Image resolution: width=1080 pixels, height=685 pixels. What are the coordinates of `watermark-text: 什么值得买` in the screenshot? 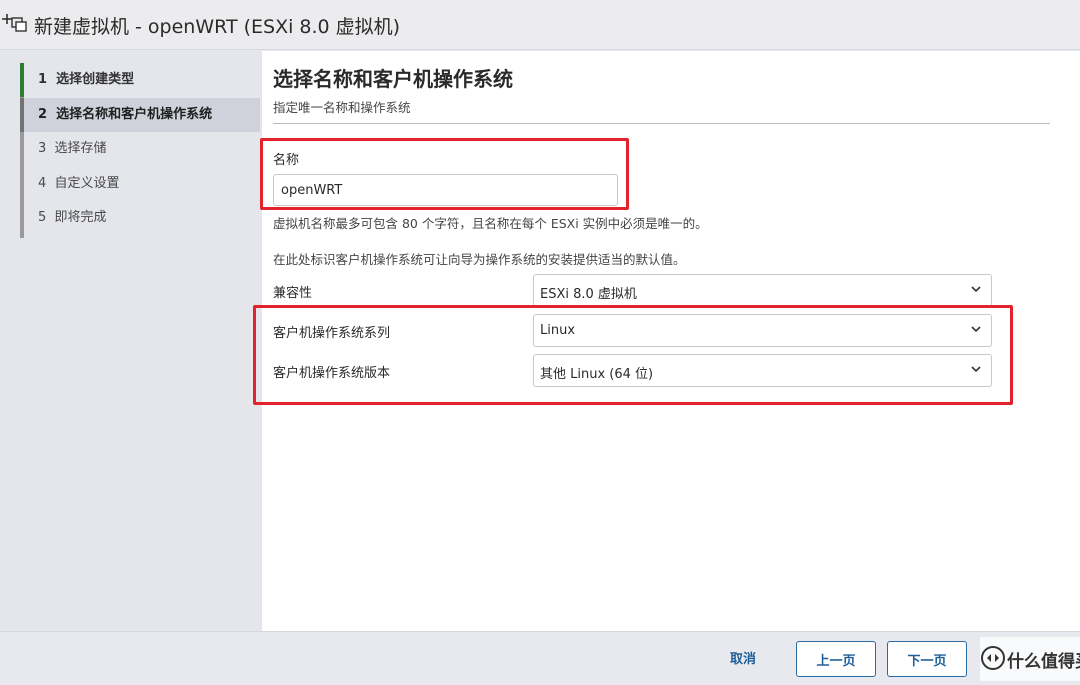 It's located at (1043, 662).